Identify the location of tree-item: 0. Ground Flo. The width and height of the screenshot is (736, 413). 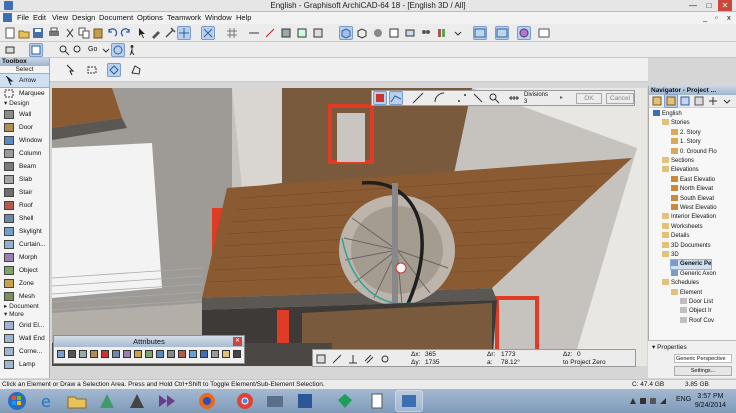
(694, 152).